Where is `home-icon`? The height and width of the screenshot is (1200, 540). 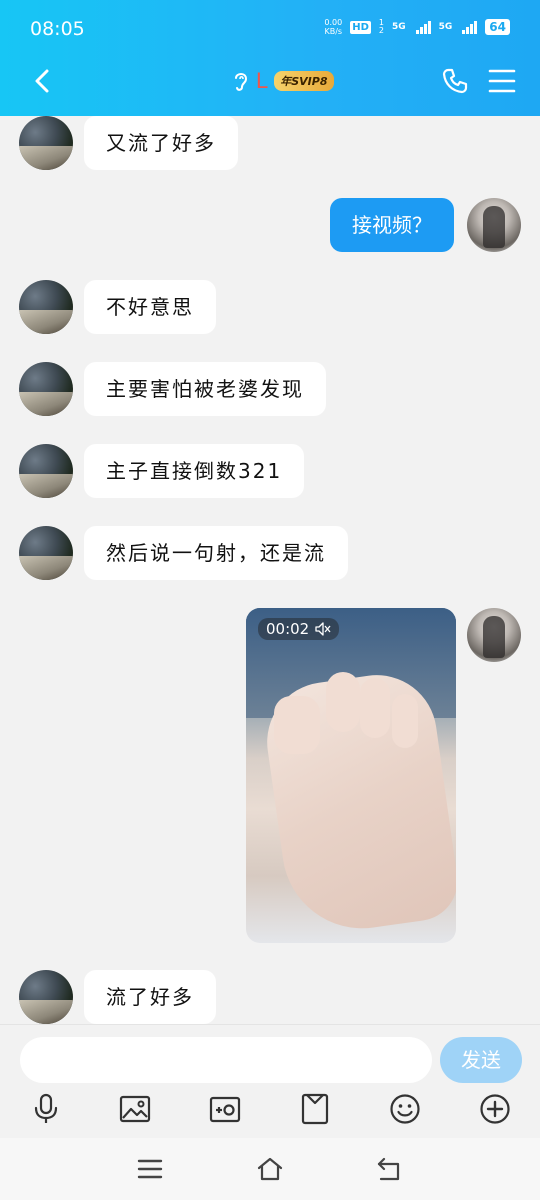
home-icon is located at coordinates (270, 1169).